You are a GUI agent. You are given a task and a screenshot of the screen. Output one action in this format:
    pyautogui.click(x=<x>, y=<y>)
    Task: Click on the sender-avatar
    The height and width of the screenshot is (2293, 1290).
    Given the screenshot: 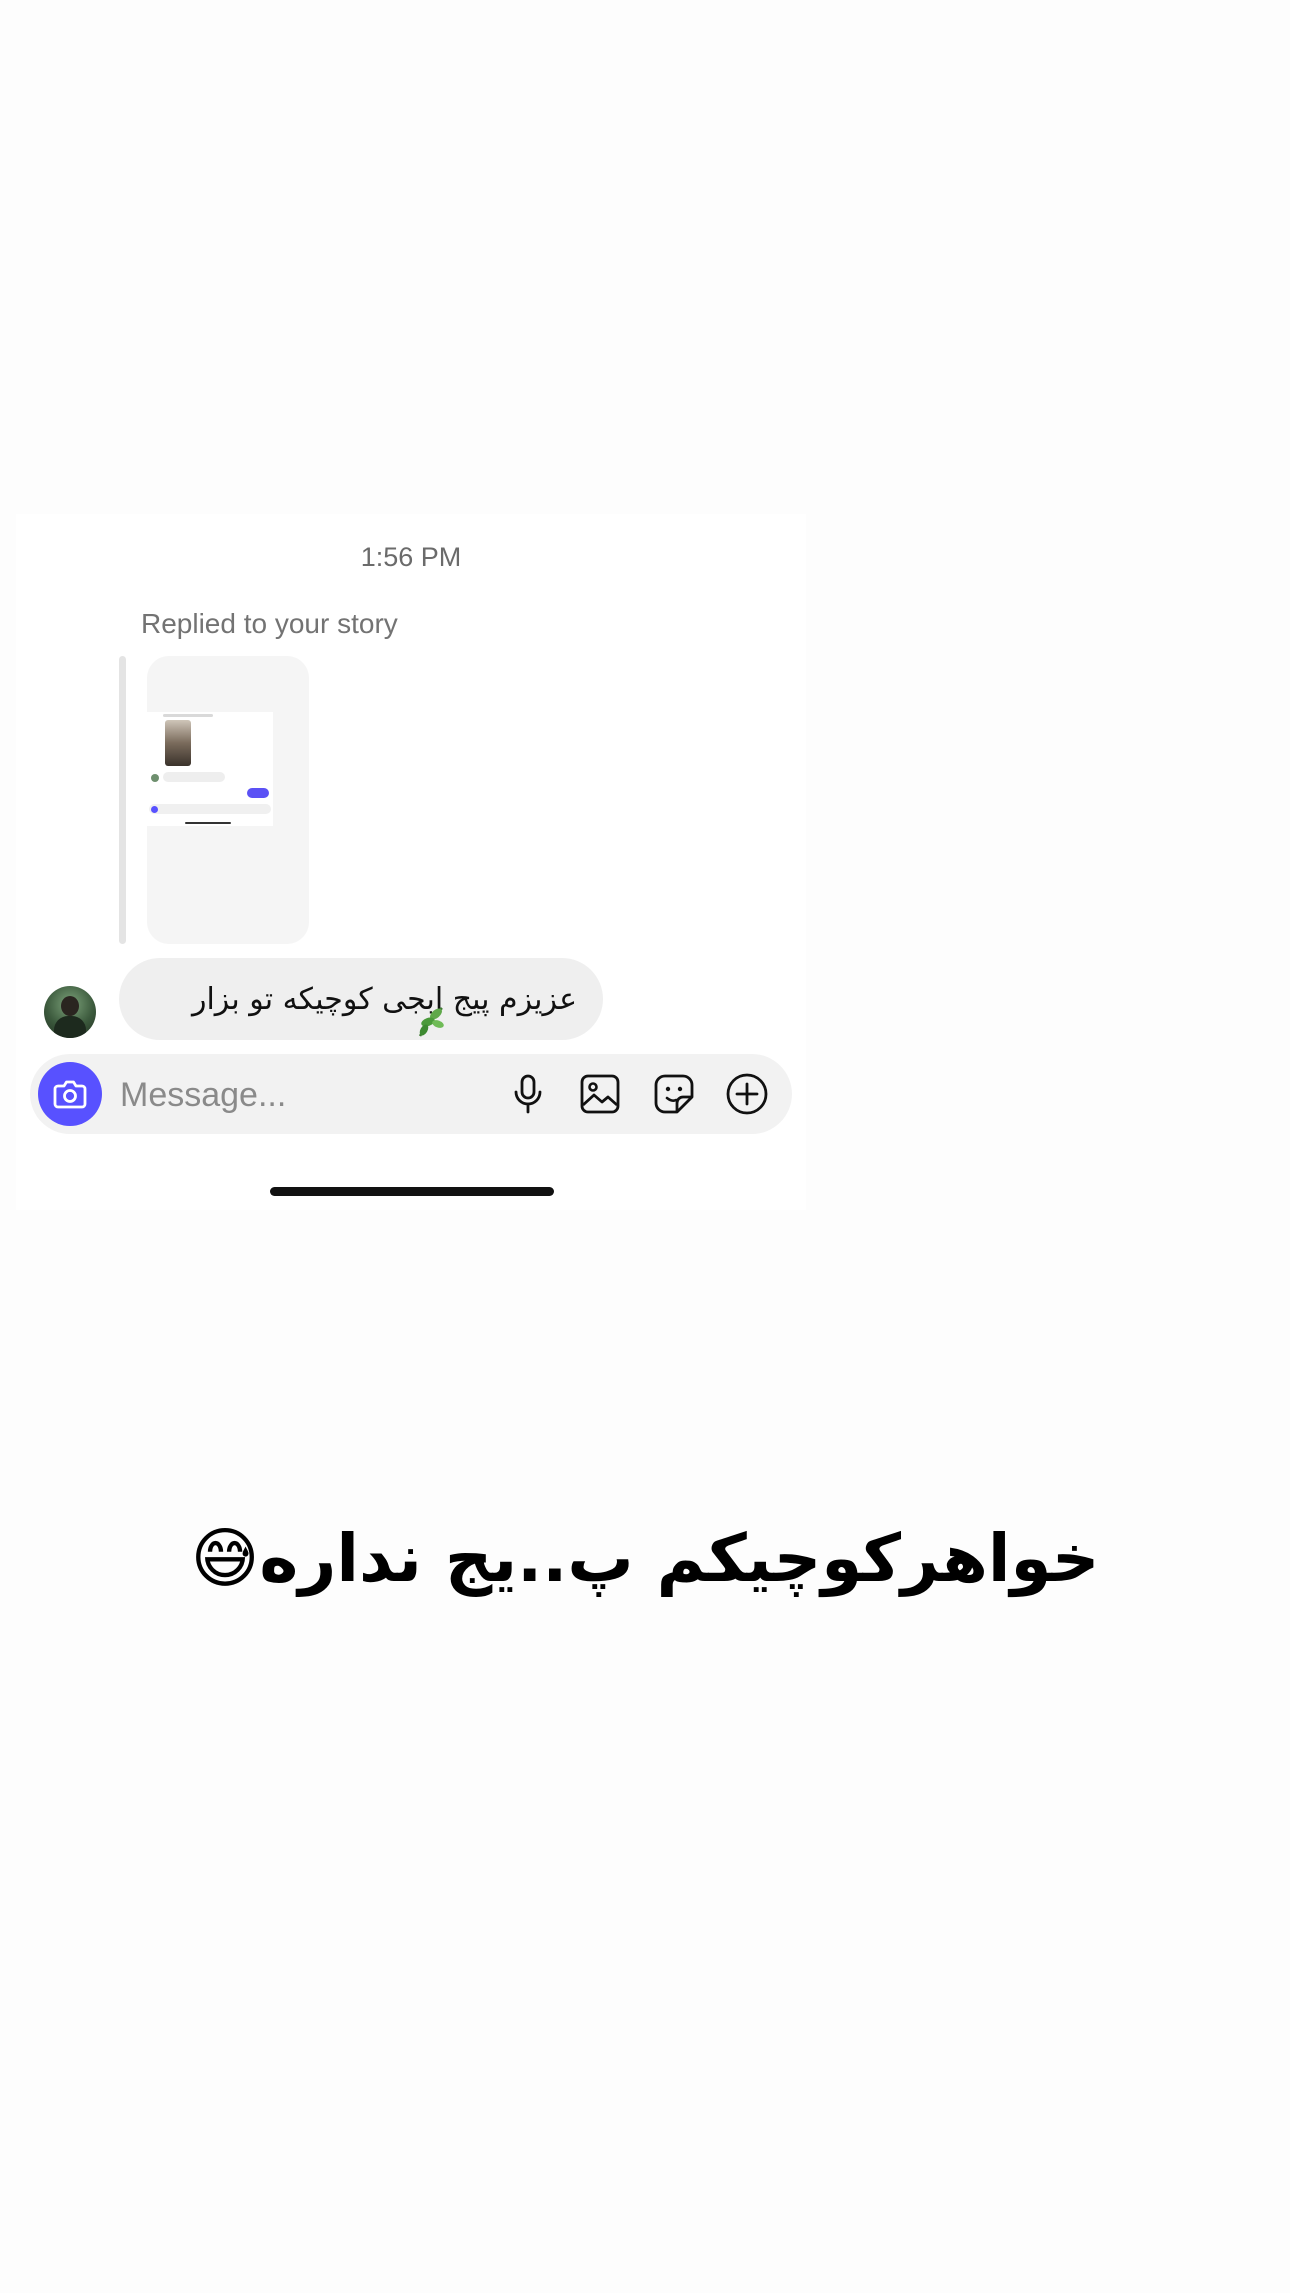 What is the action you would take?
    pyautogui.click(x=70, y=1012)
    